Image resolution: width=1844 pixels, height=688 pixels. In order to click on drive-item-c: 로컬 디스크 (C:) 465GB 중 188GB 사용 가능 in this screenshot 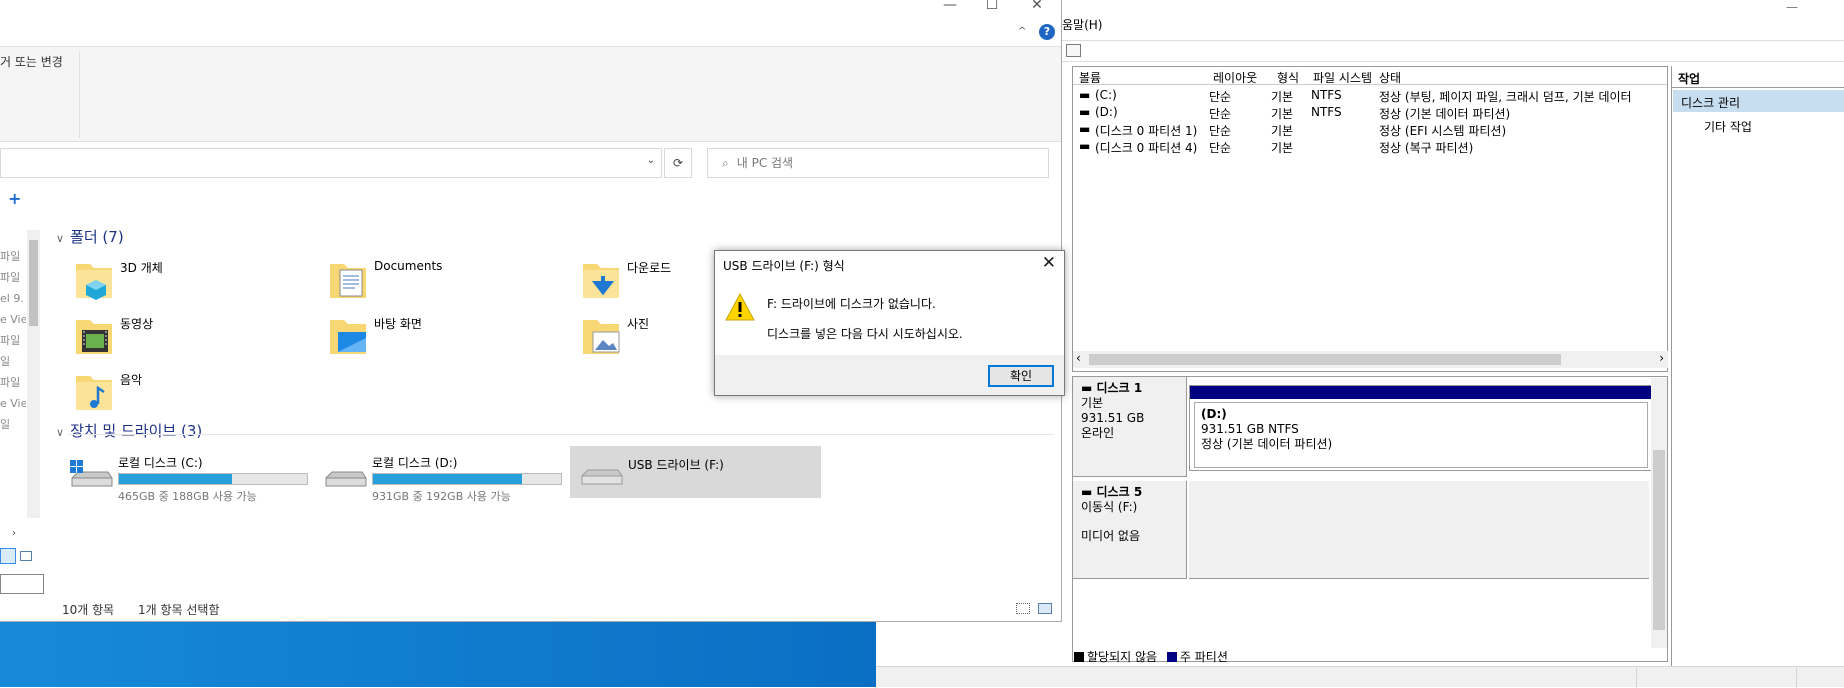, I will do `click(198, 474)`.